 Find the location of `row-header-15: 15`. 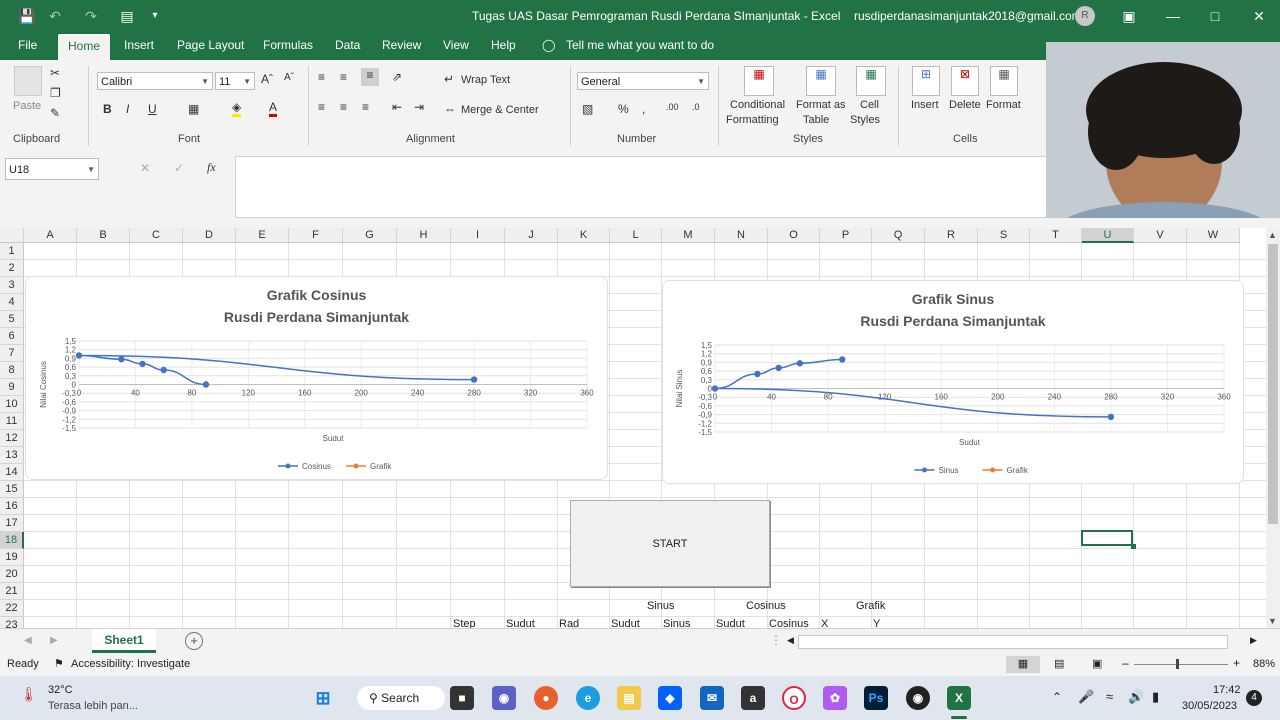

row-header-15: 15 is located at coordinates (12, 489).